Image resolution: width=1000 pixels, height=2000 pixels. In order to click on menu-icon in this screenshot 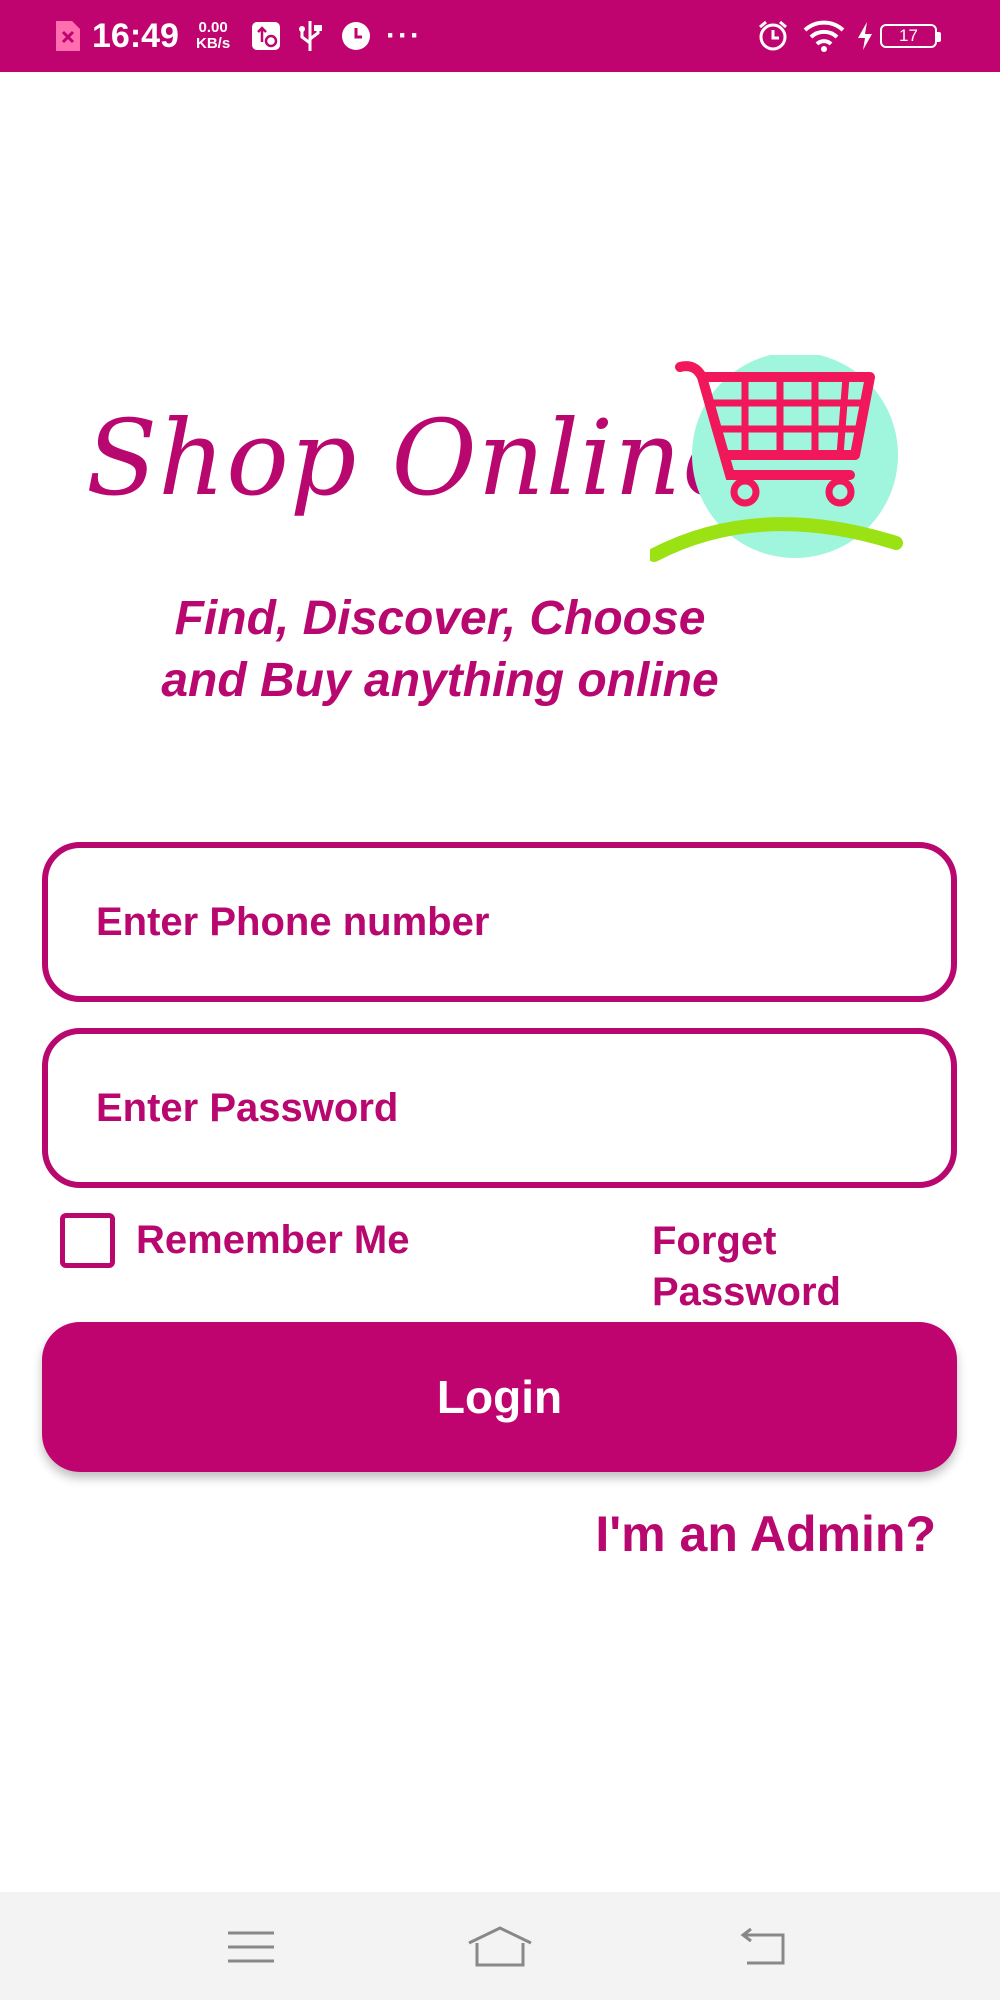, I will do `click(251, 1947)`.